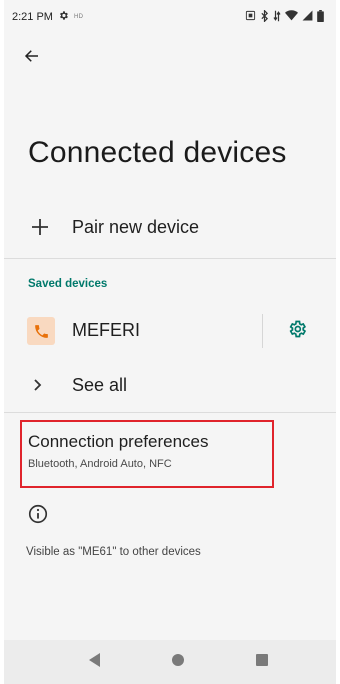 The height and width of the screenshot is (684, 340). Describe the element at coordinates (118, 441) in the screenshot. I see `connection-preferences-title: Connection preferences` at that location.